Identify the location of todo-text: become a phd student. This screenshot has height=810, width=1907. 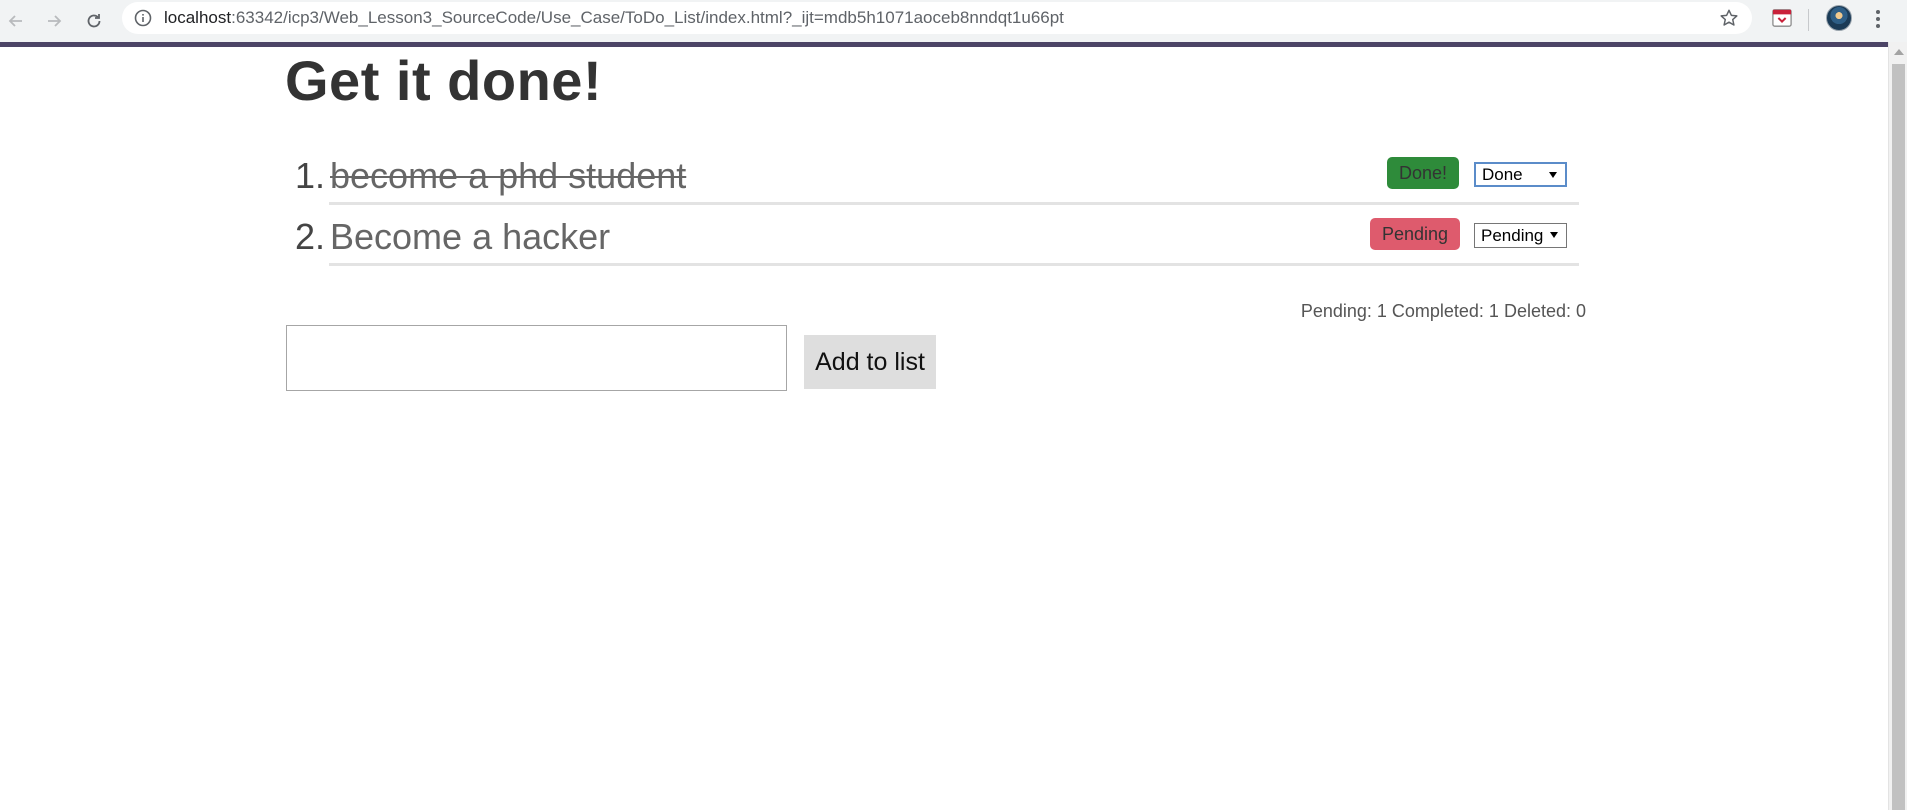
(508, 175).